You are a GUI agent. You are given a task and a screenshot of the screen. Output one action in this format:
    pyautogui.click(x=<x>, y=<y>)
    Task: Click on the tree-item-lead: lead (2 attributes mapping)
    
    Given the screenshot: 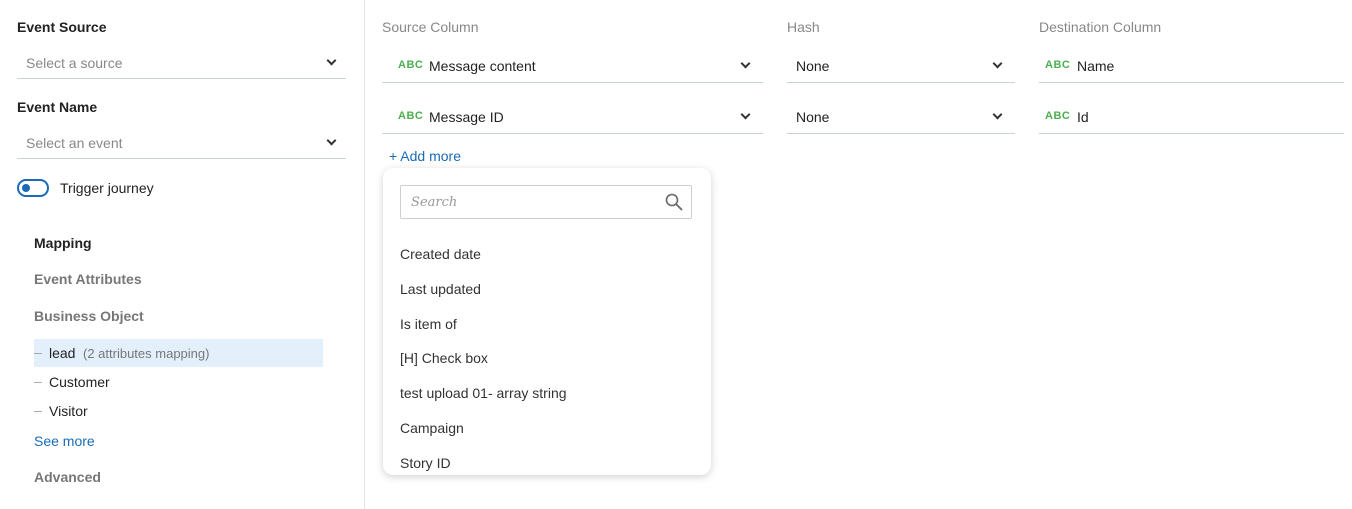 What is the action you would take?
    pyautogui.click(x=178, y=353)
    